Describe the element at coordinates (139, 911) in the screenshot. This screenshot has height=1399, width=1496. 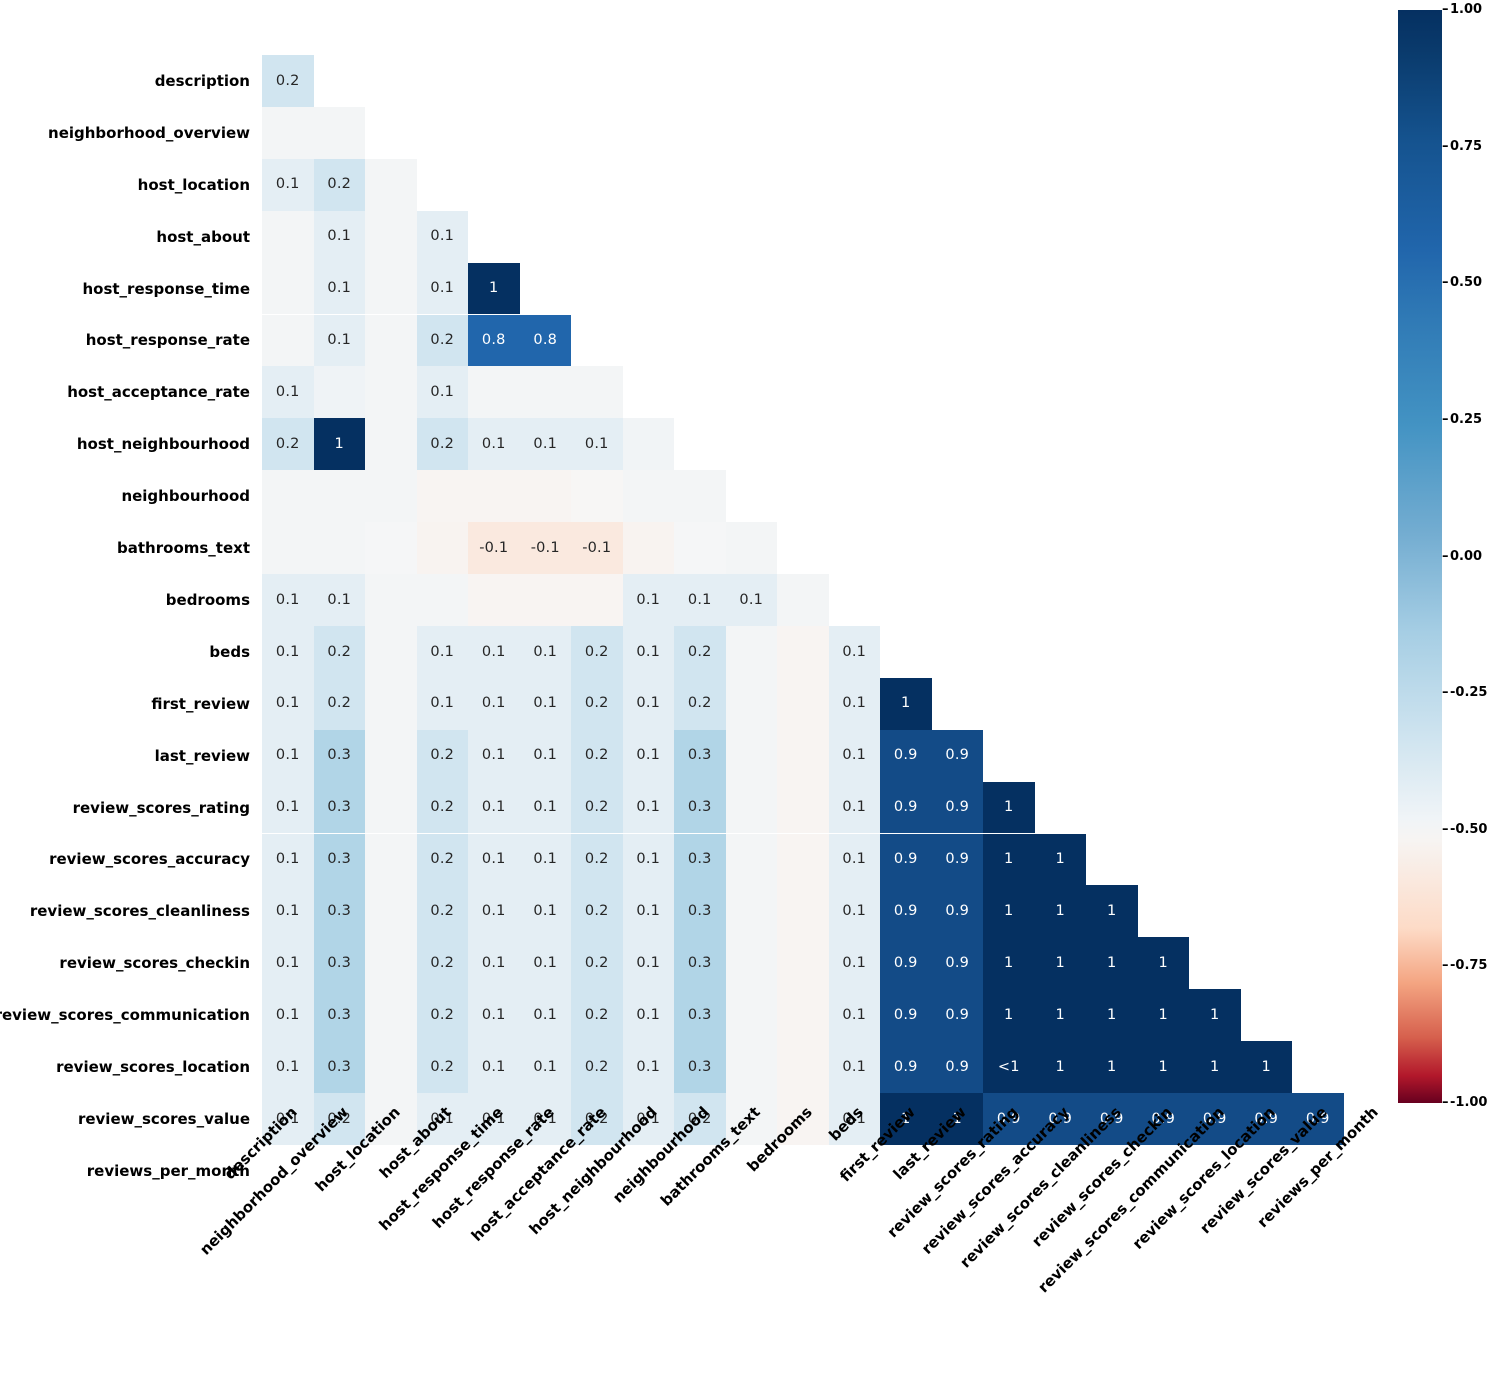
I see `y-tick-label-review-scores-cleanliness: review_scores_cleanliness` at that location.